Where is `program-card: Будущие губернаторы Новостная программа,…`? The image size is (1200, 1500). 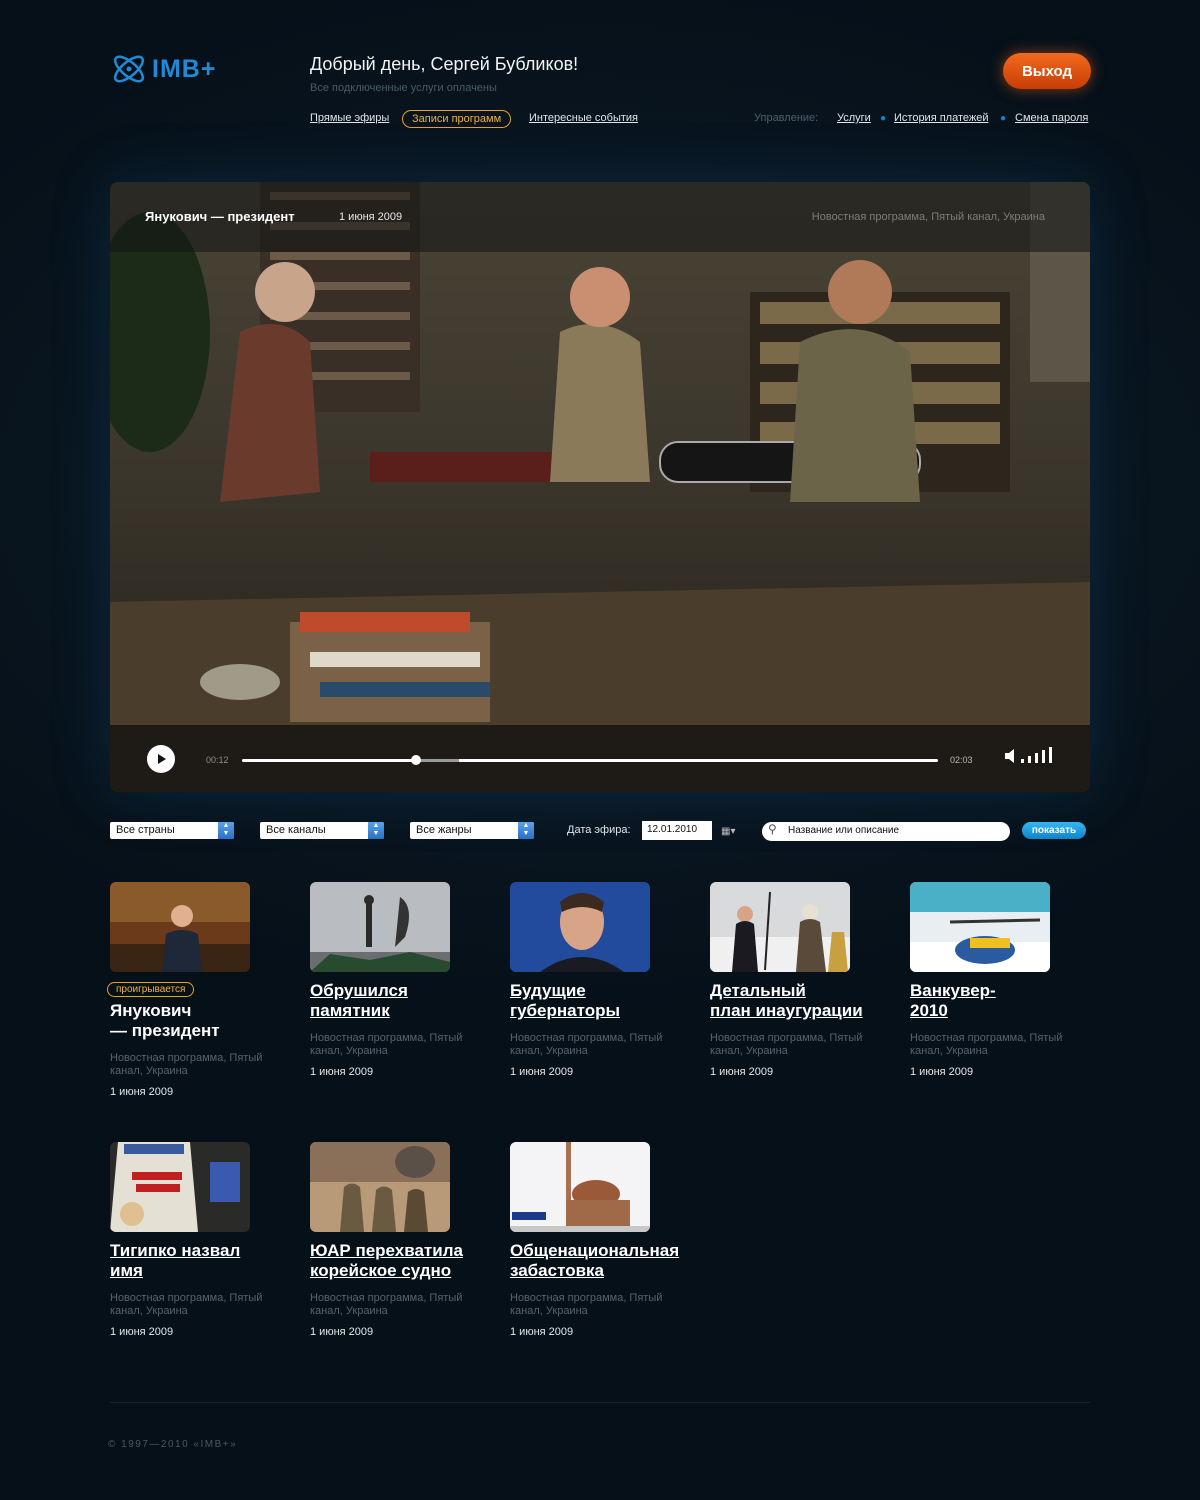
program-card: Будущие губернаторы Новостная программа,… is located at coordinates (597, 980).